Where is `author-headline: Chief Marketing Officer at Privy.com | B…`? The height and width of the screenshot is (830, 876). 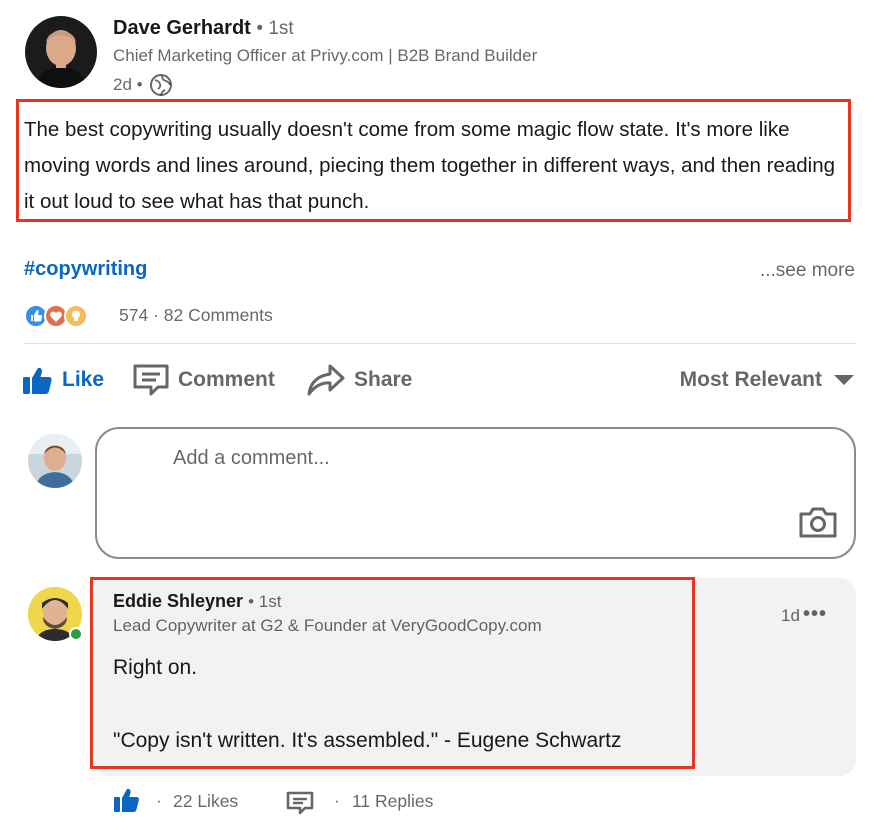 author-headline: Chief Marketing Officer at Privy.com | B… is located at coordinates (325, 55).